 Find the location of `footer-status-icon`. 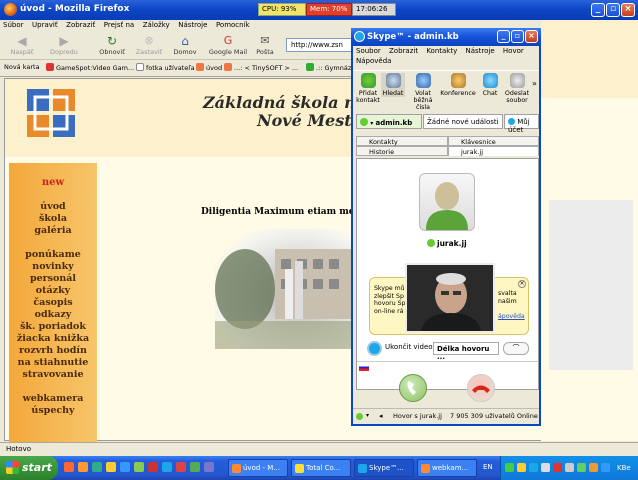

footer-status-icon is located at coordinates (359, 416).